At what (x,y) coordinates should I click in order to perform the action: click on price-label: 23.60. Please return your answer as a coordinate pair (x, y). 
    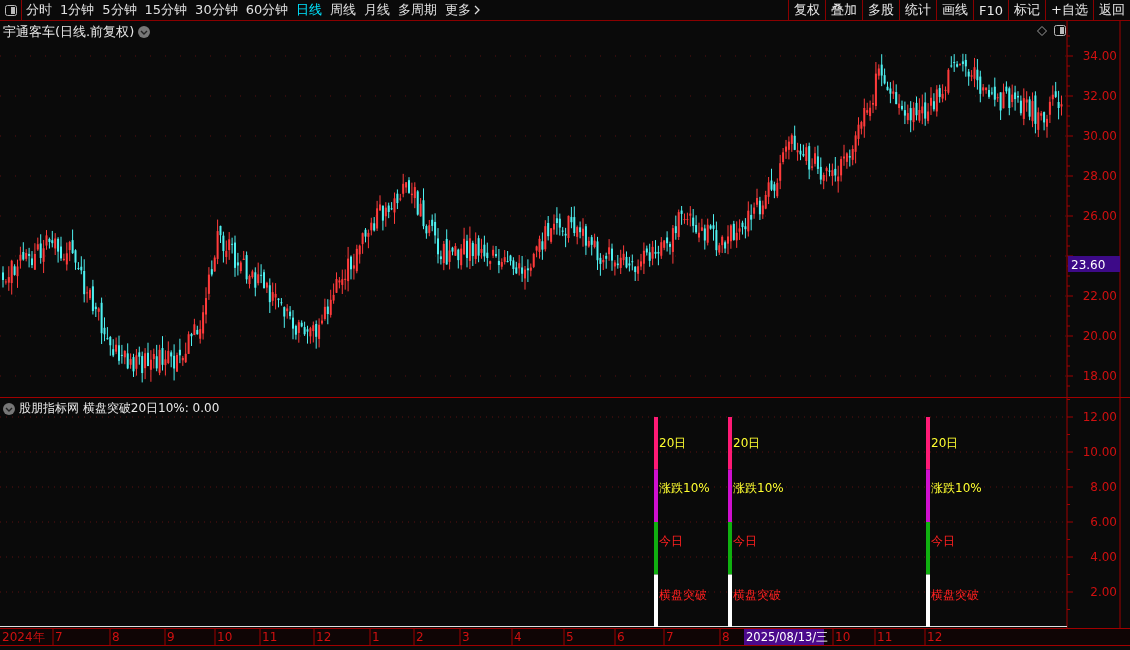
    Looking at the image, I should click on (1094, 264).